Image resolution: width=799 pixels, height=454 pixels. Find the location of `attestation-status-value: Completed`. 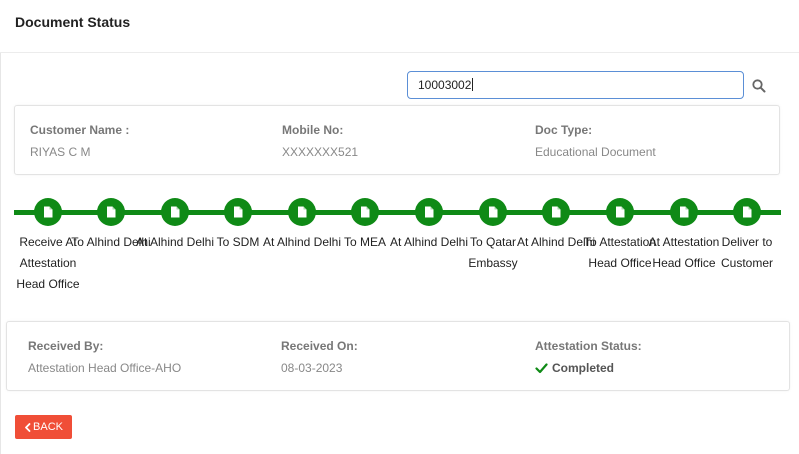

attestation-status-value: Completed is located at coordinates (588, 368).